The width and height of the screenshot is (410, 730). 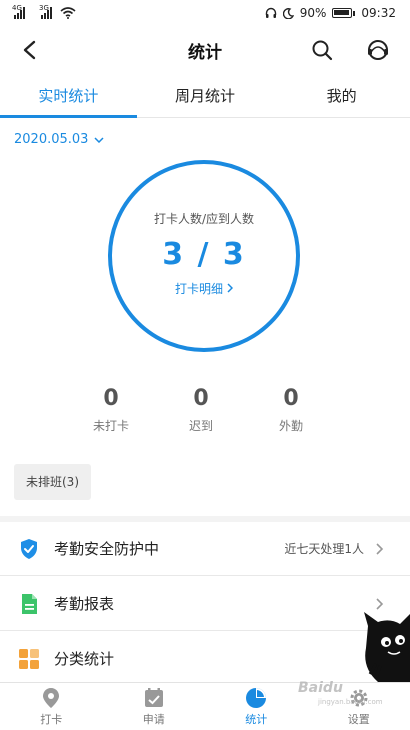 I want to click on watermark-url: jingyan.baidu.com, so click(x=350, y=702).